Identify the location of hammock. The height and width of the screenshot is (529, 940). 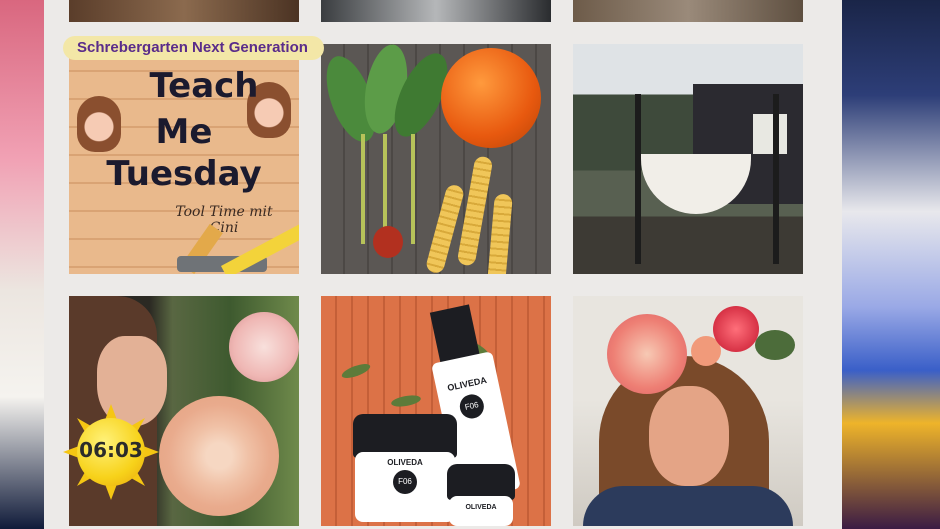
(696, 184).